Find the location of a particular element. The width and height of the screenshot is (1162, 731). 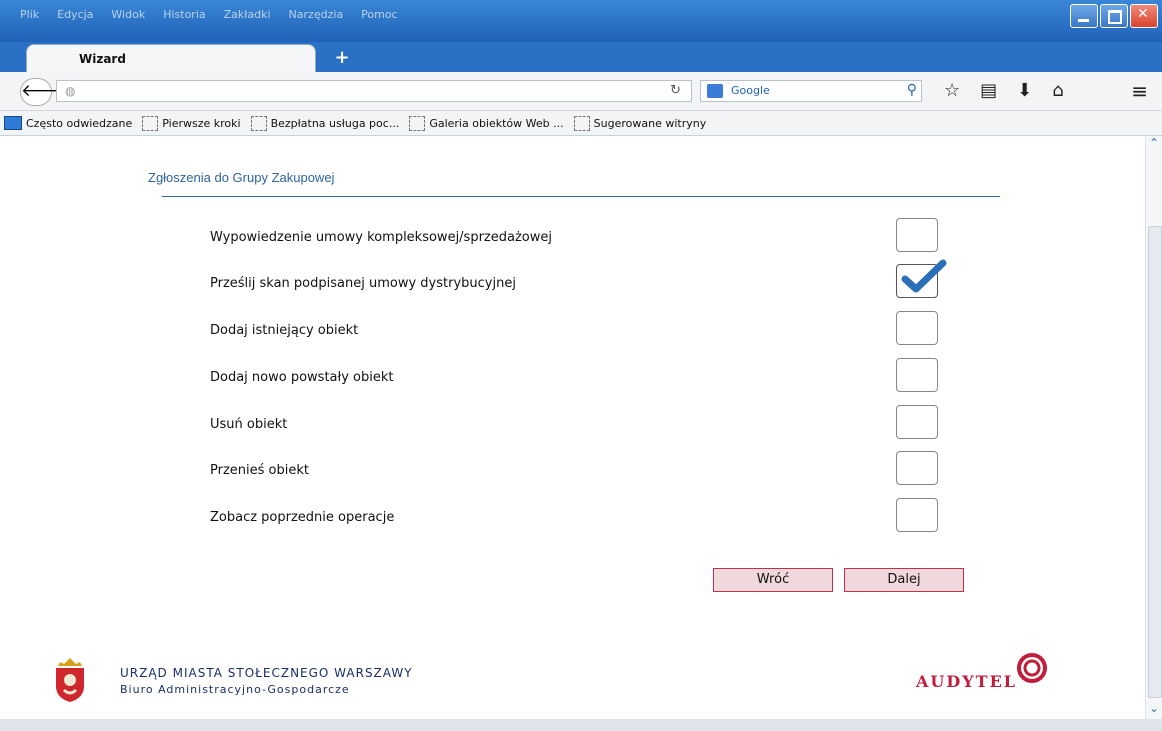

scroll-down-icon: ⌄ is located at coordinates (1154, 710).